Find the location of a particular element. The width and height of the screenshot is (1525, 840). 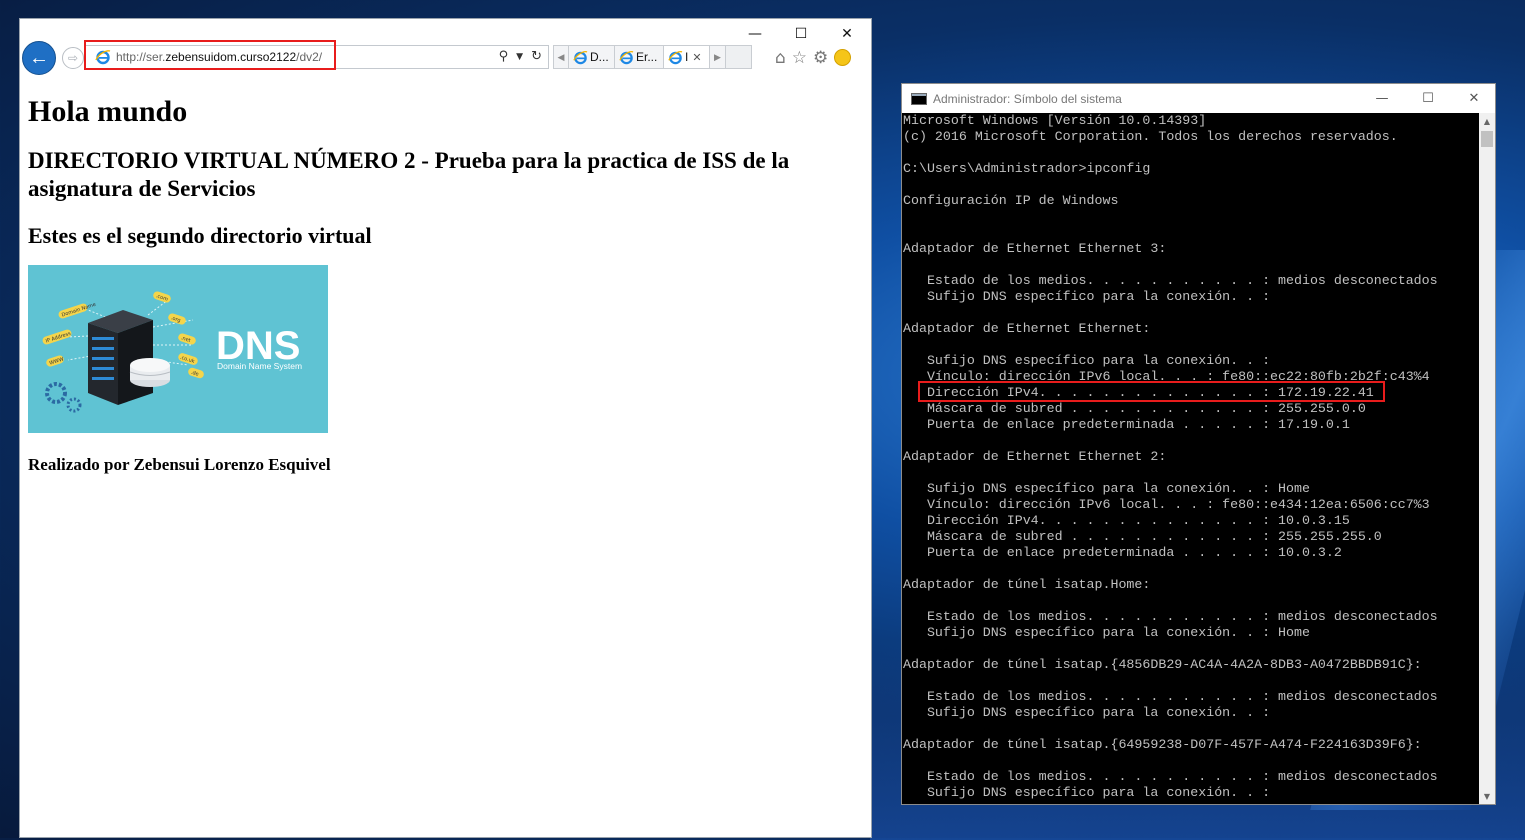

address-highlight-box is located at coordinates (210, 55).